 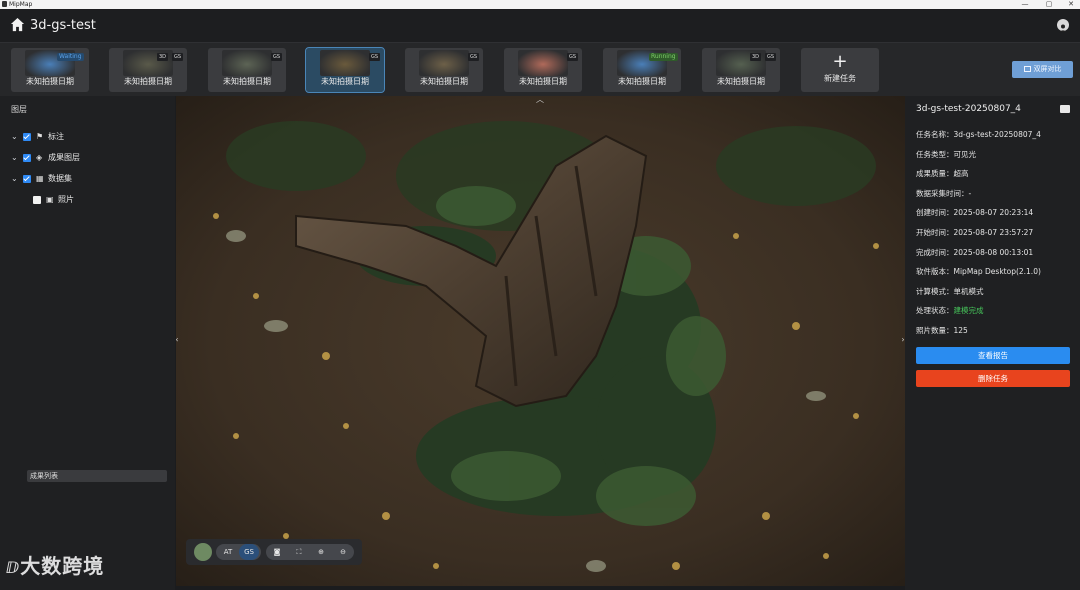 I want to click on info-value: 3d-gs-test-20250807_4, so click(x=997, y=134).